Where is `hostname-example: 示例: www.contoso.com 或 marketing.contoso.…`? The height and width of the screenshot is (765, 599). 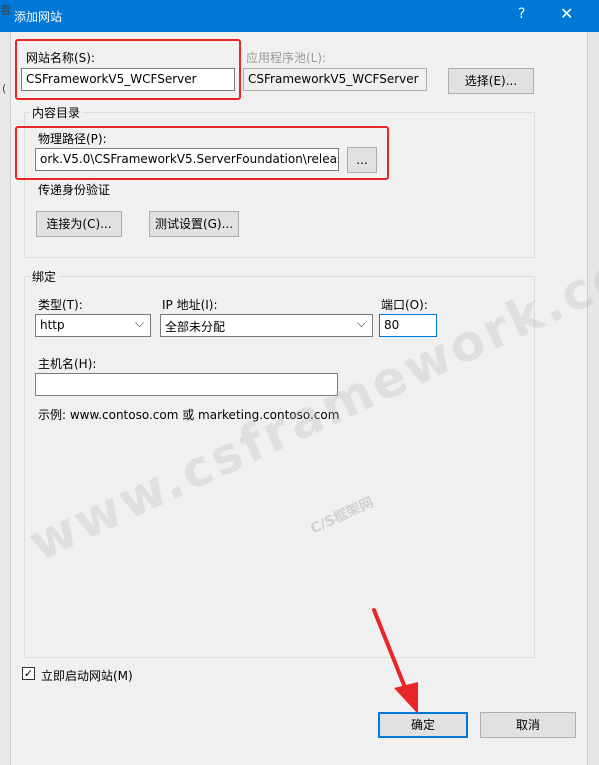 hostname-example: 示例: www.contoso.com 或 marketing.contoso.… is located at coordinates (189, 415).